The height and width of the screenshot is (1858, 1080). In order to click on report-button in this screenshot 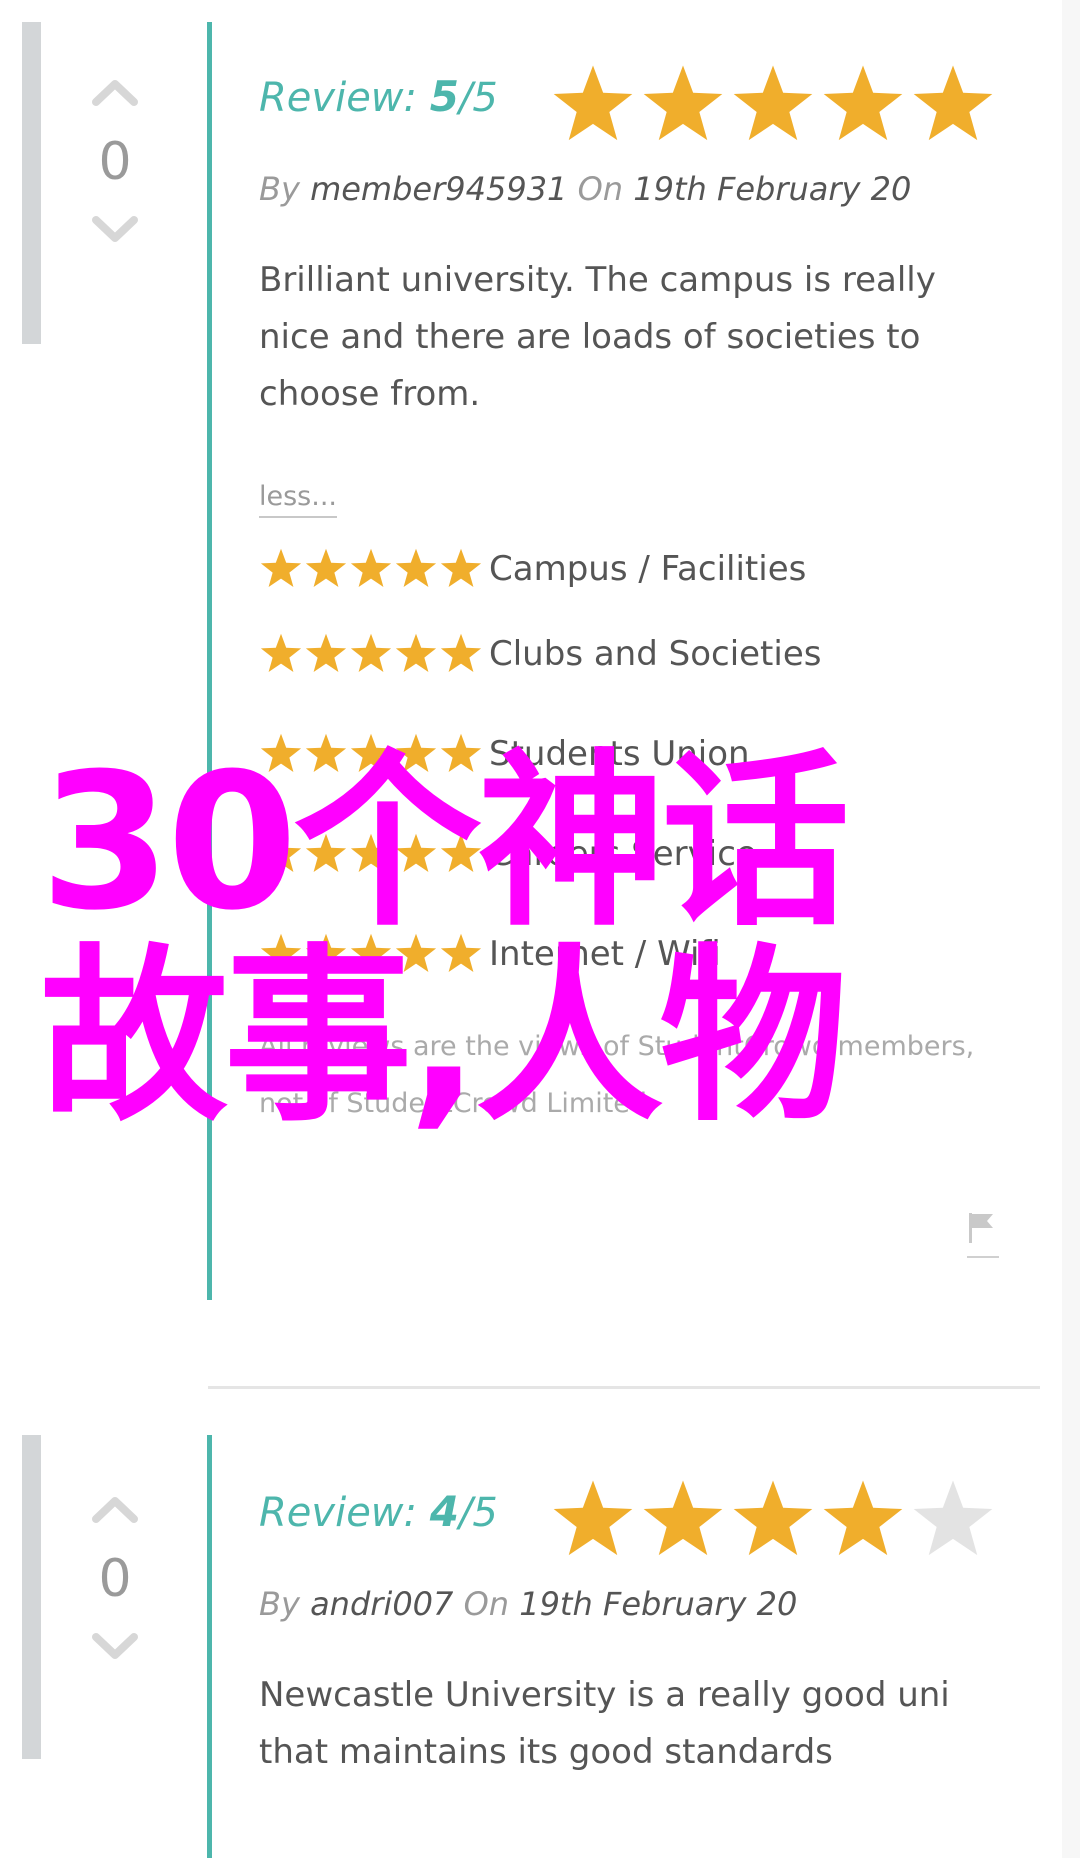, I will do `click(983, 1235)`.